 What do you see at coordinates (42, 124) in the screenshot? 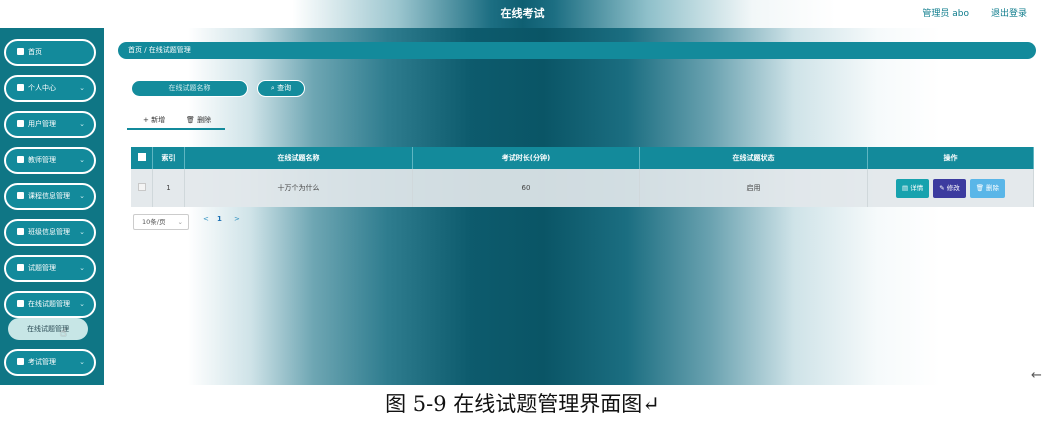
I see `sidebar-item-label: 用户管理` at bounding box center [42, 124].